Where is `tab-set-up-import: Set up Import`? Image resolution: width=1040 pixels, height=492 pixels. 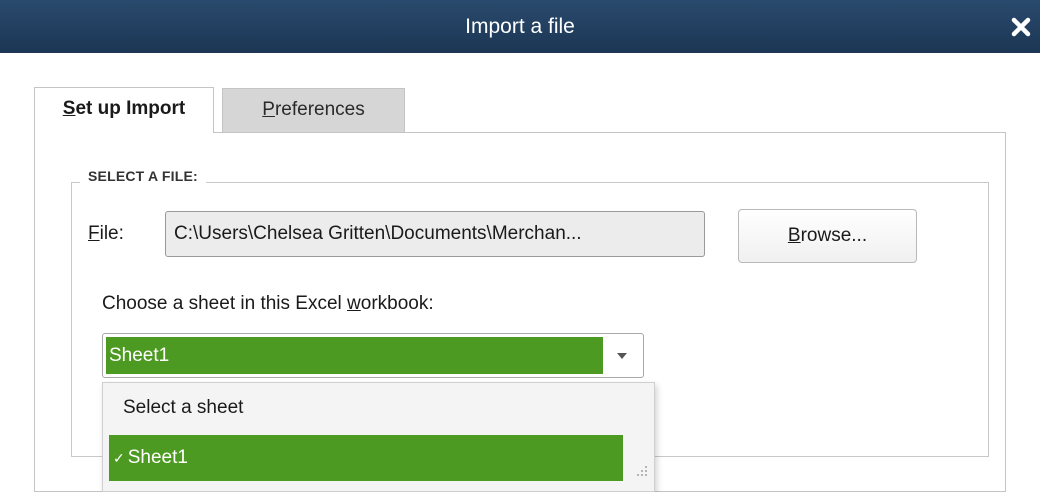 tab-set-up-import: Set up Import is located at coordinates (124, 110).